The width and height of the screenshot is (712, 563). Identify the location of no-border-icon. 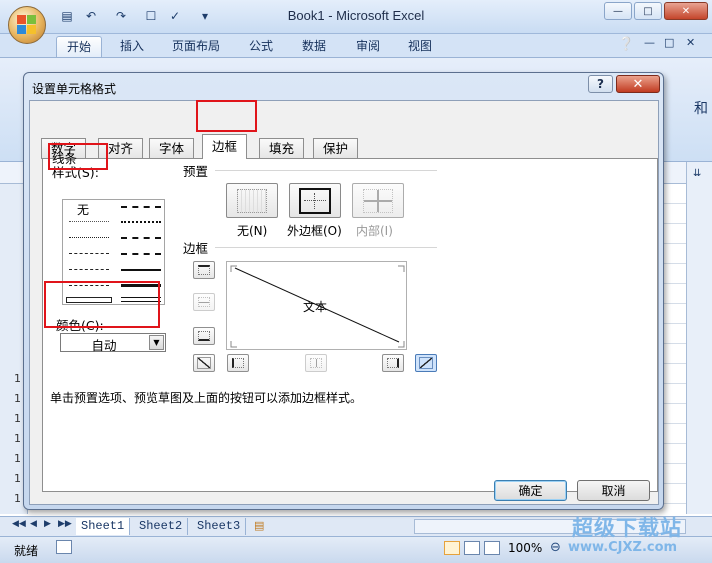
(252, 200).